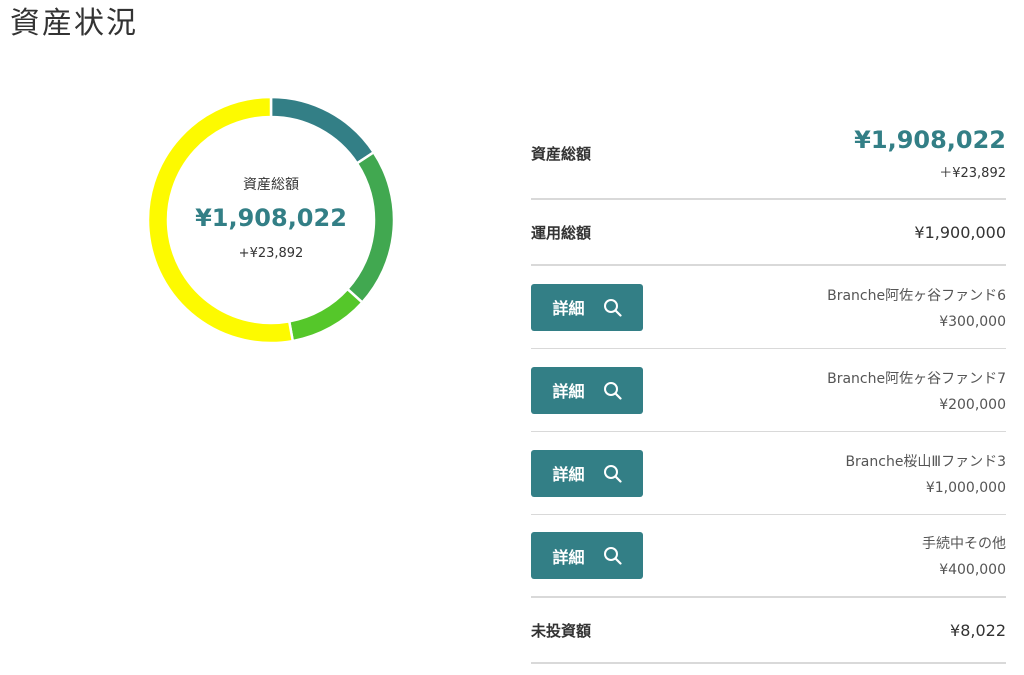 The width and height of the screenshot is (1024, 675). What do you see at coordinates (978, 630) in the screenshot?
I see `uninvested-amount: ¥8,022` at bounding box center [978, 630].